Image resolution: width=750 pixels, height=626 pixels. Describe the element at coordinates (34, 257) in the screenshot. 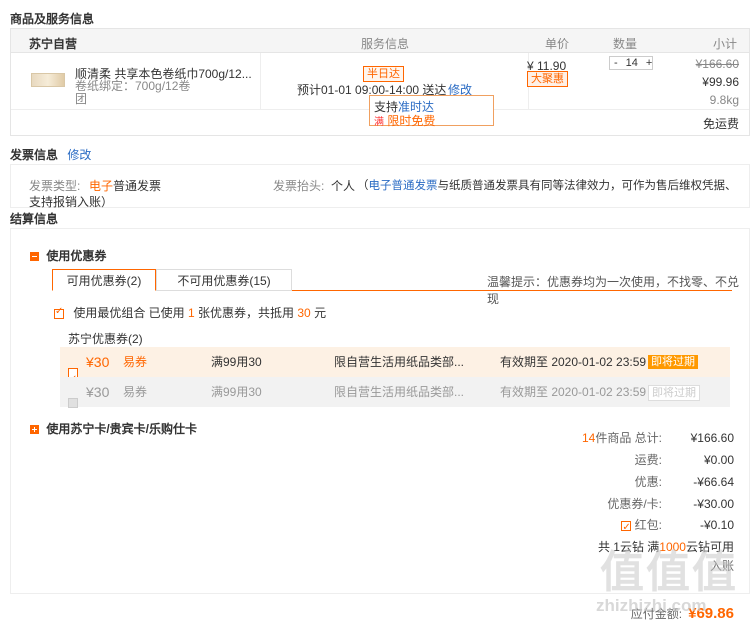

I see `collapse-icon` at that location.